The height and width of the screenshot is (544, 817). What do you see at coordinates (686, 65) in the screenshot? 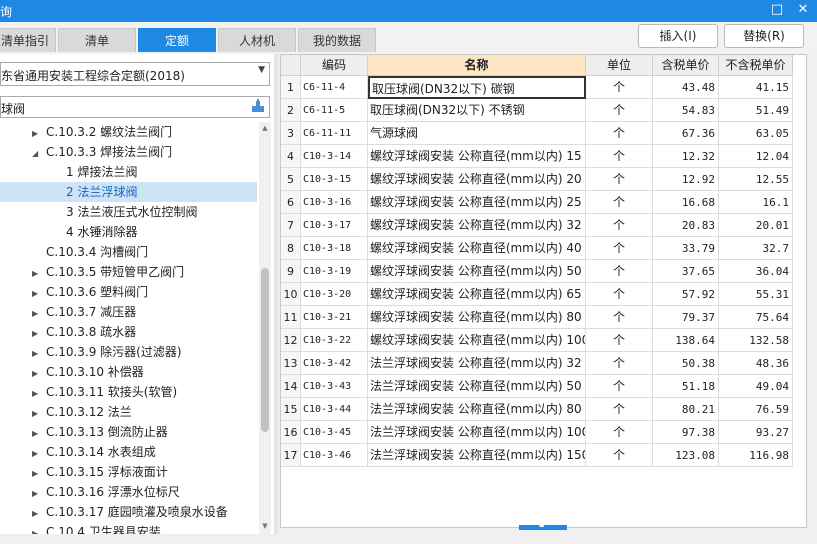
I see `header-price-tax: 含税单价` at bounding box center [686, 65].